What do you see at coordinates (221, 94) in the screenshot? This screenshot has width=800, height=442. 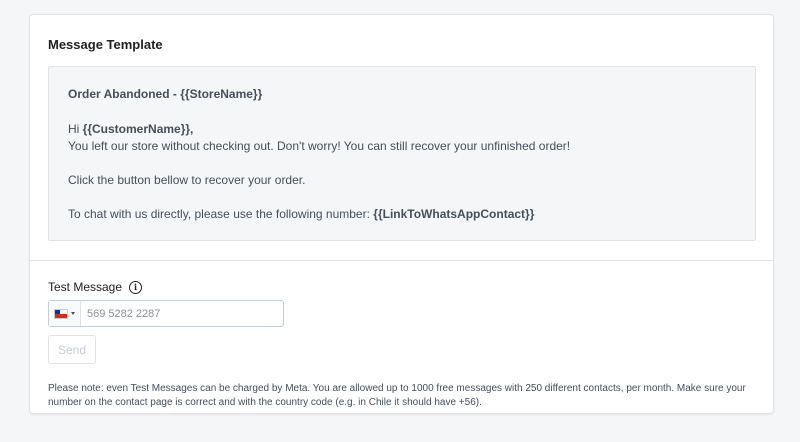 I see `template-header-var: {{StoreName}}` at bounding box center [221, 94].